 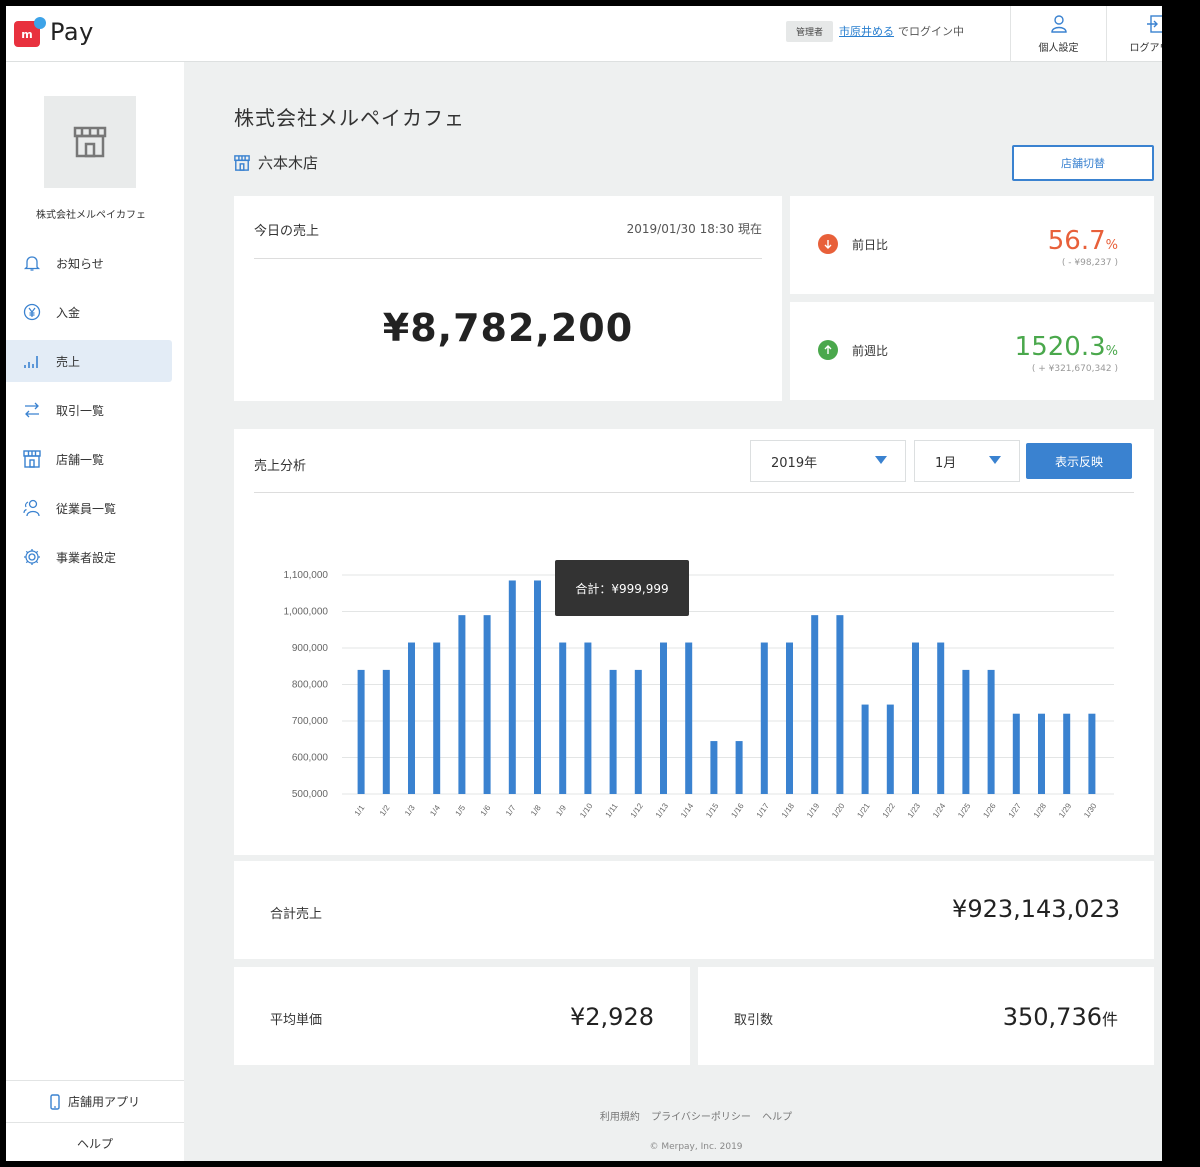 What do you see at coordinates (995, 460) in the screenshot?
I see `caret-down-icon` at bounding box center [995, 460].